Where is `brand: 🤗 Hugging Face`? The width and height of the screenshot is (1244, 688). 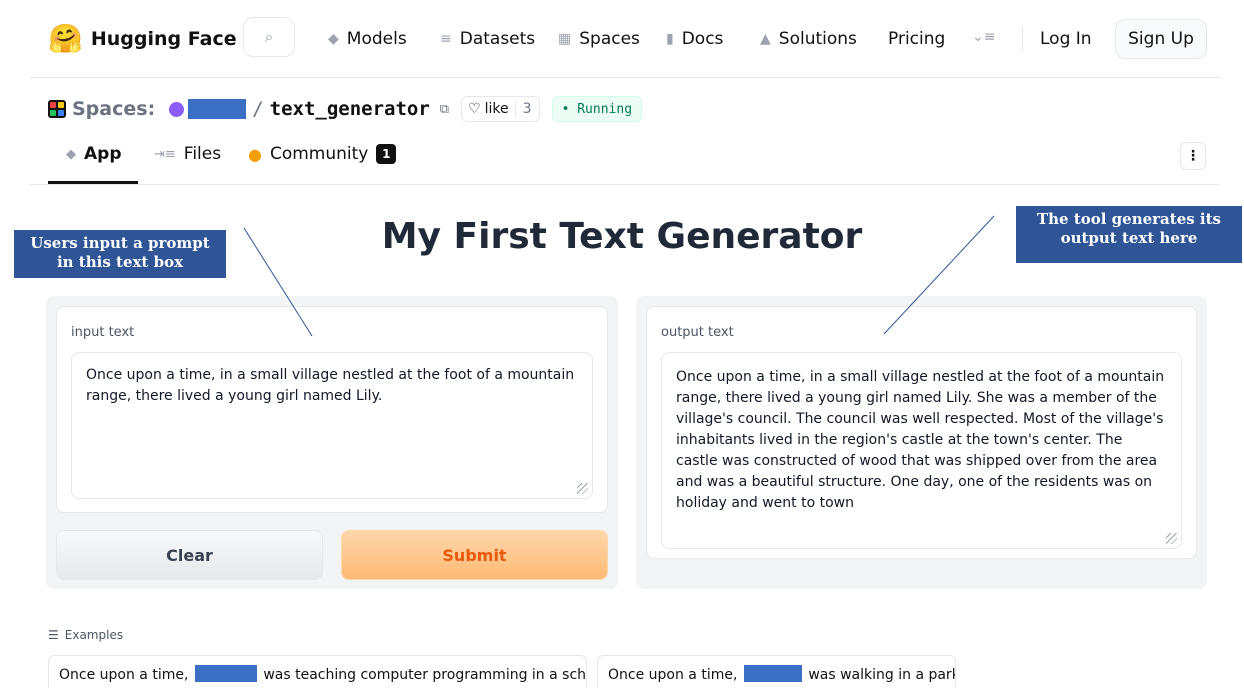
brand: 🤗 Hugging Face is located at coordinates (142, 39).